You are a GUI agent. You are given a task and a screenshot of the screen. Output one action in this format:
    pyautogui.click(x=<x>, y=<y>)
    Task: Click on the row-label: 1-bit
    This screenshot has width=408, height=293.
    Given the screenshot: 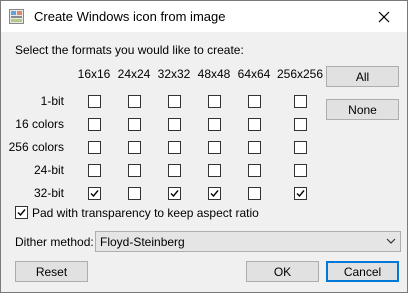 What is the action you would take?
    pyautogui.click(x=52, y=101)
    